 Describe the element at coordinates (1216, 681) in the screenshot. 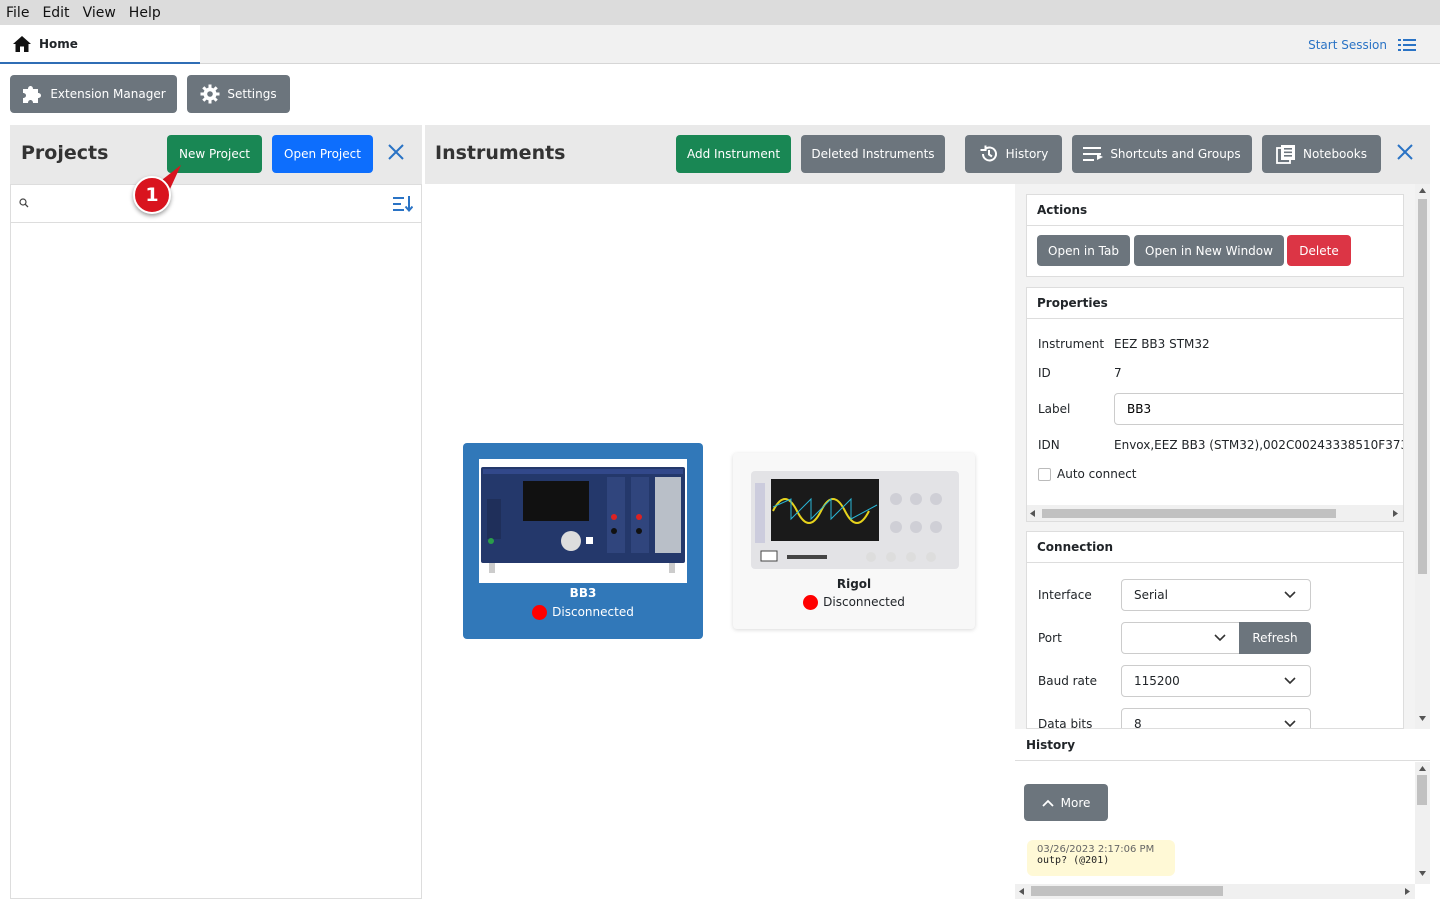

I see `baud-rate-select: 115200` at that location.